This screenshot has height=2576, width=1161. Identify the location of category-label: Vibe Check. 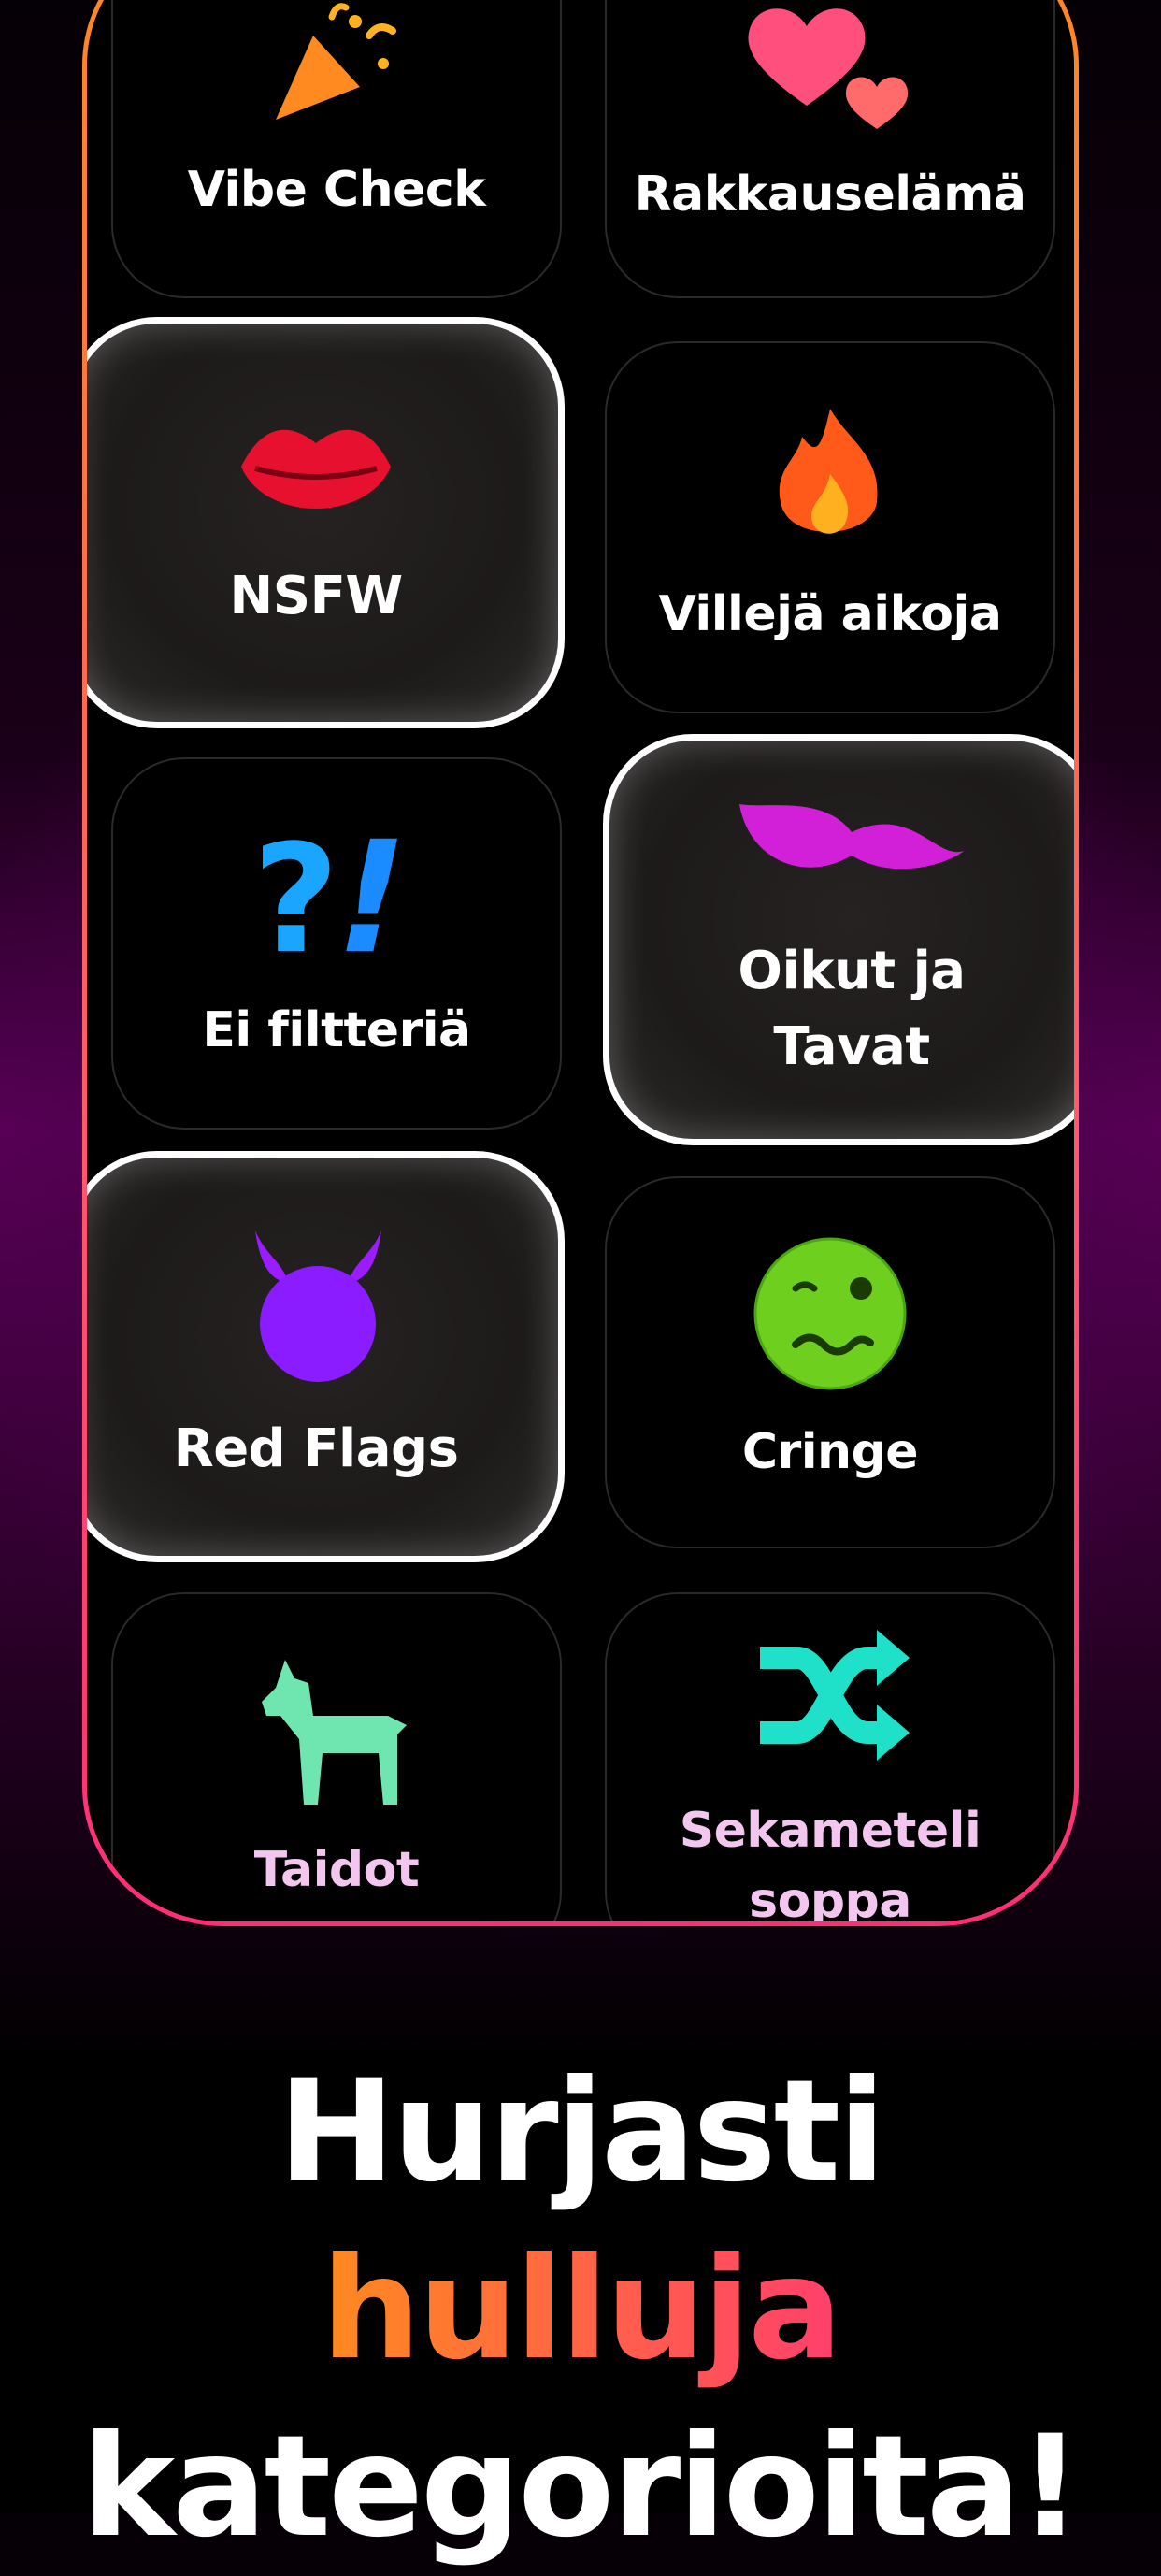
(336, 191).